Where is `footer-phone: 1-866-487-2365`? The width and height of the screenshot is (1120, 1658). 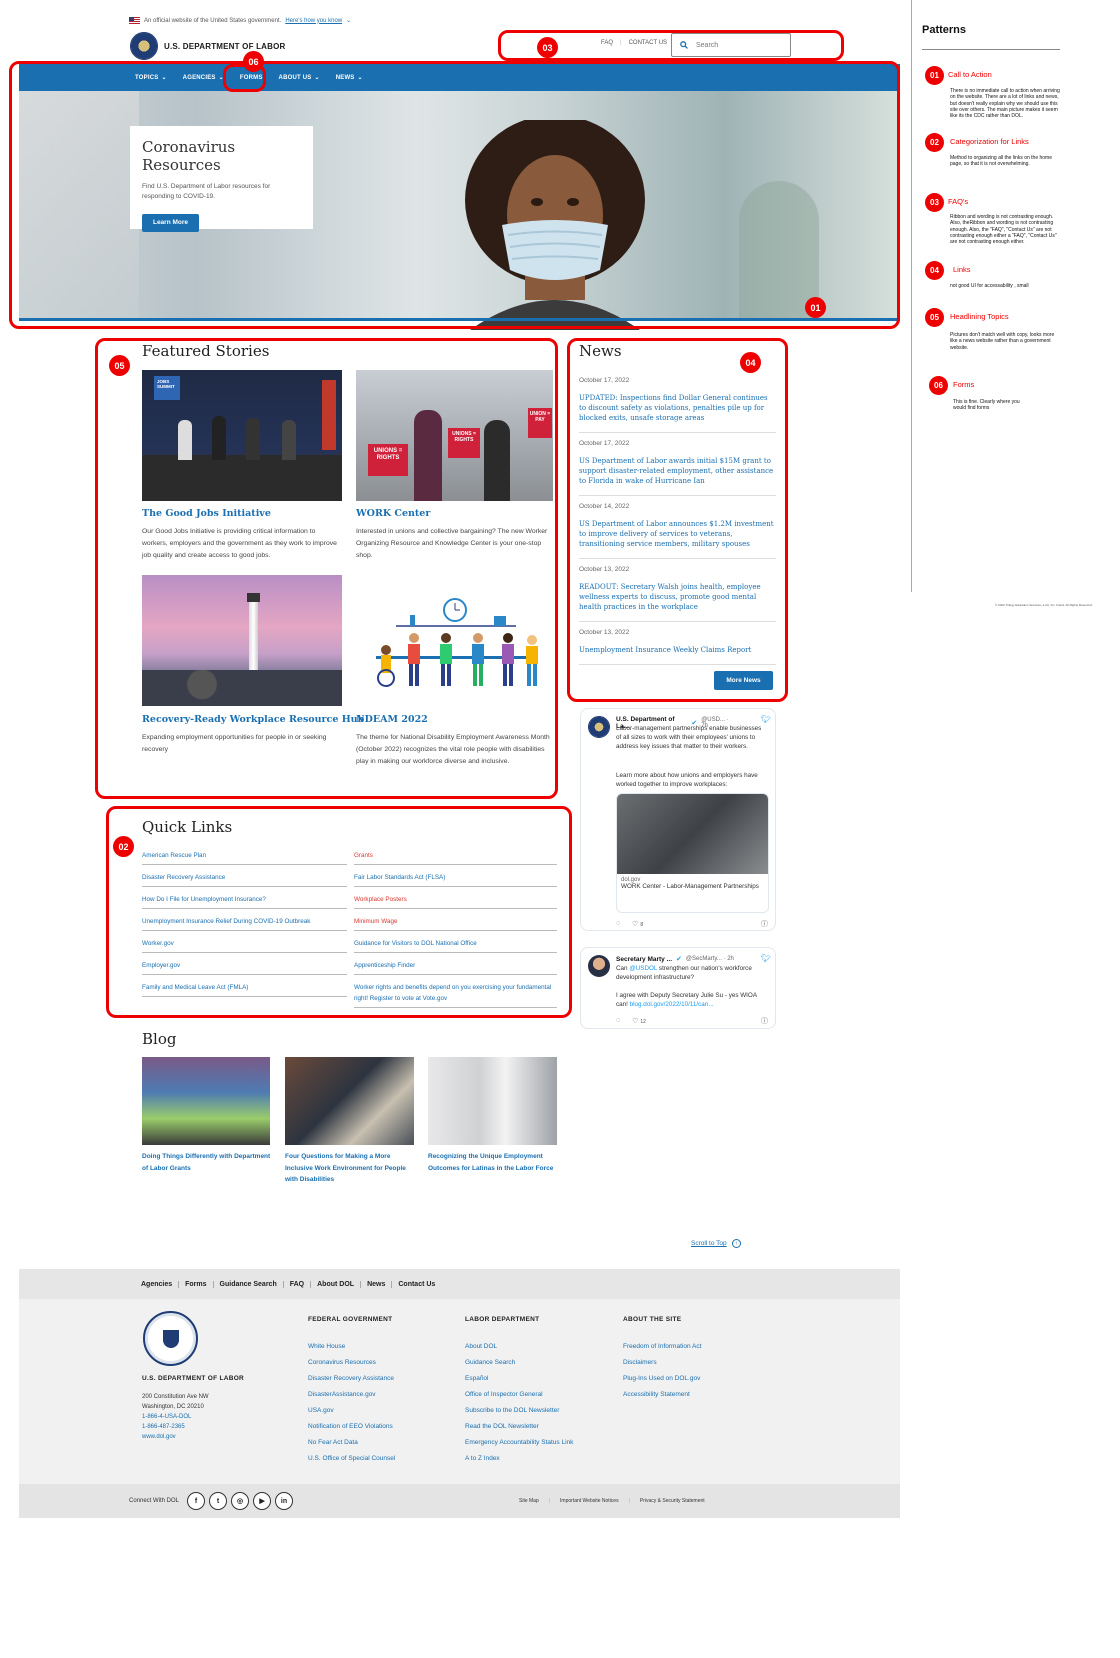
footer-phone: 1-866-487-2365 is located at coordinates (163, 1427).